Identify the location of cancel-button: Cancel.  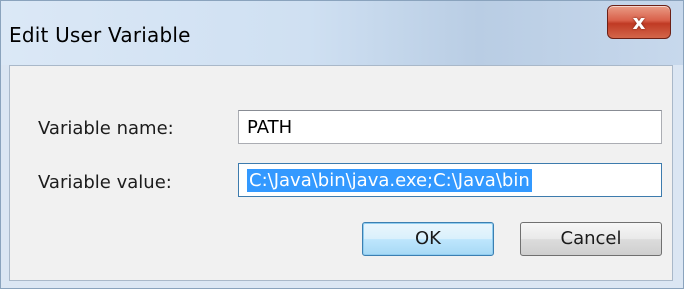
(591, 239).